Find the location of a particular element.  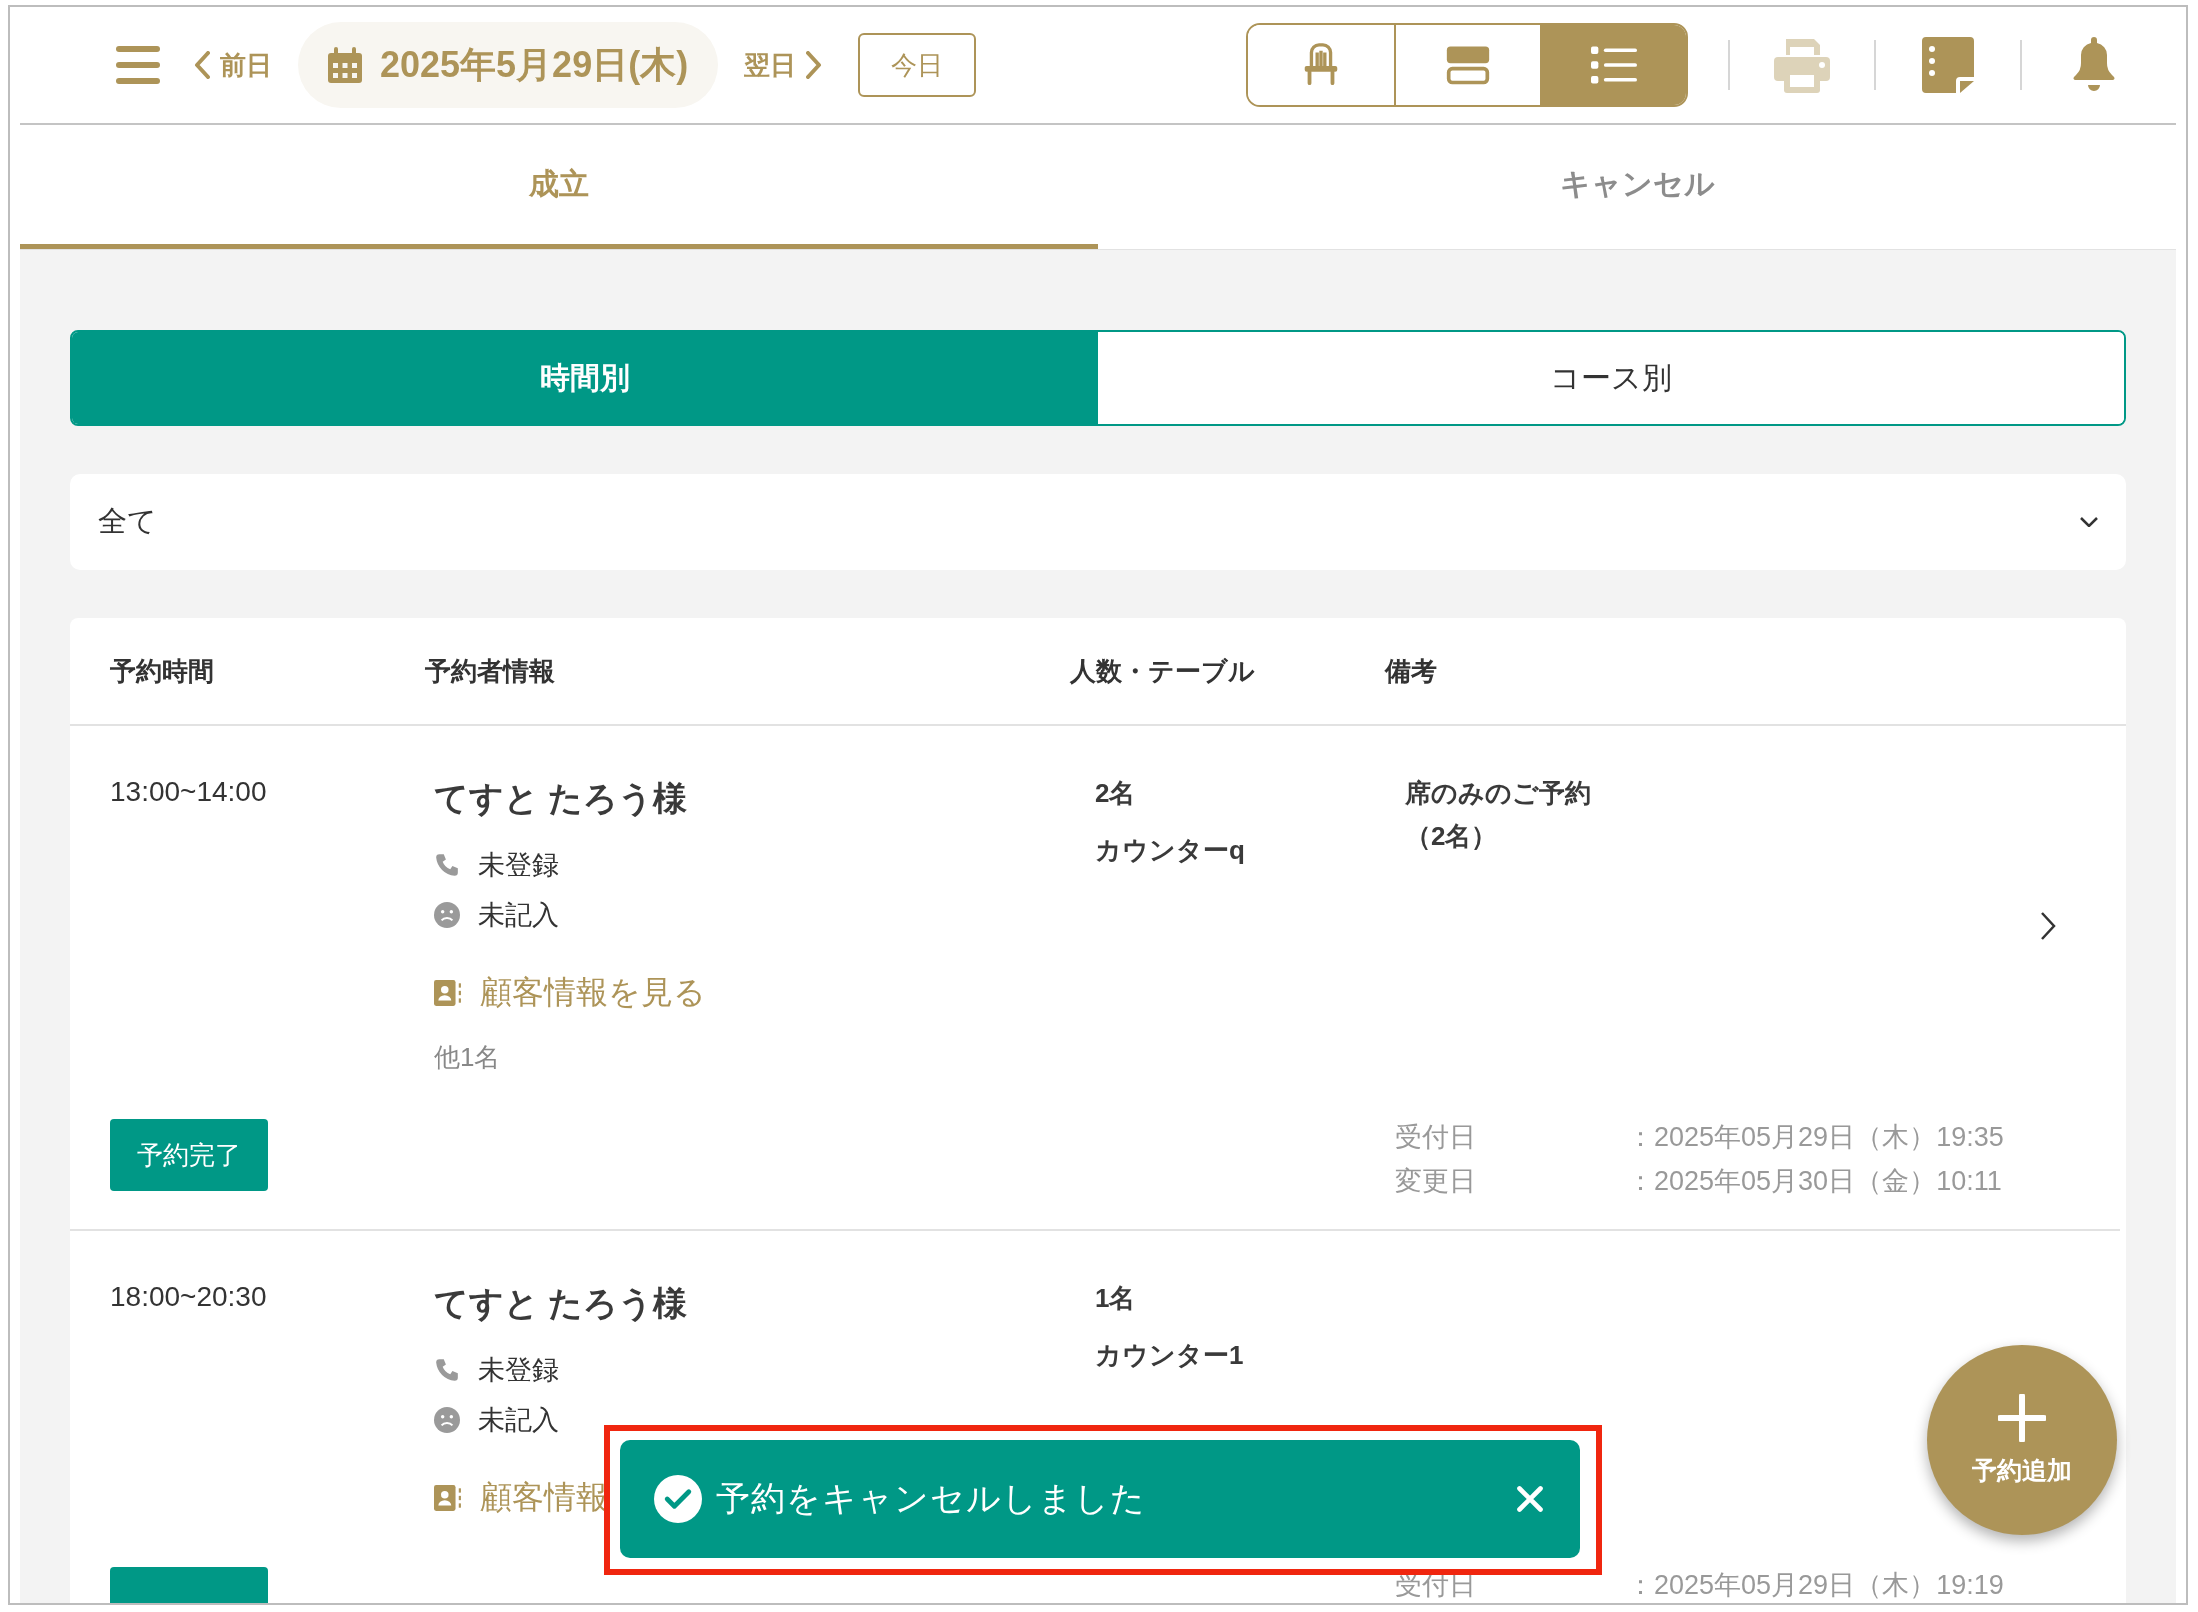

customer-info-link: 顧客情報を見る is located at coordinates (593, 993).